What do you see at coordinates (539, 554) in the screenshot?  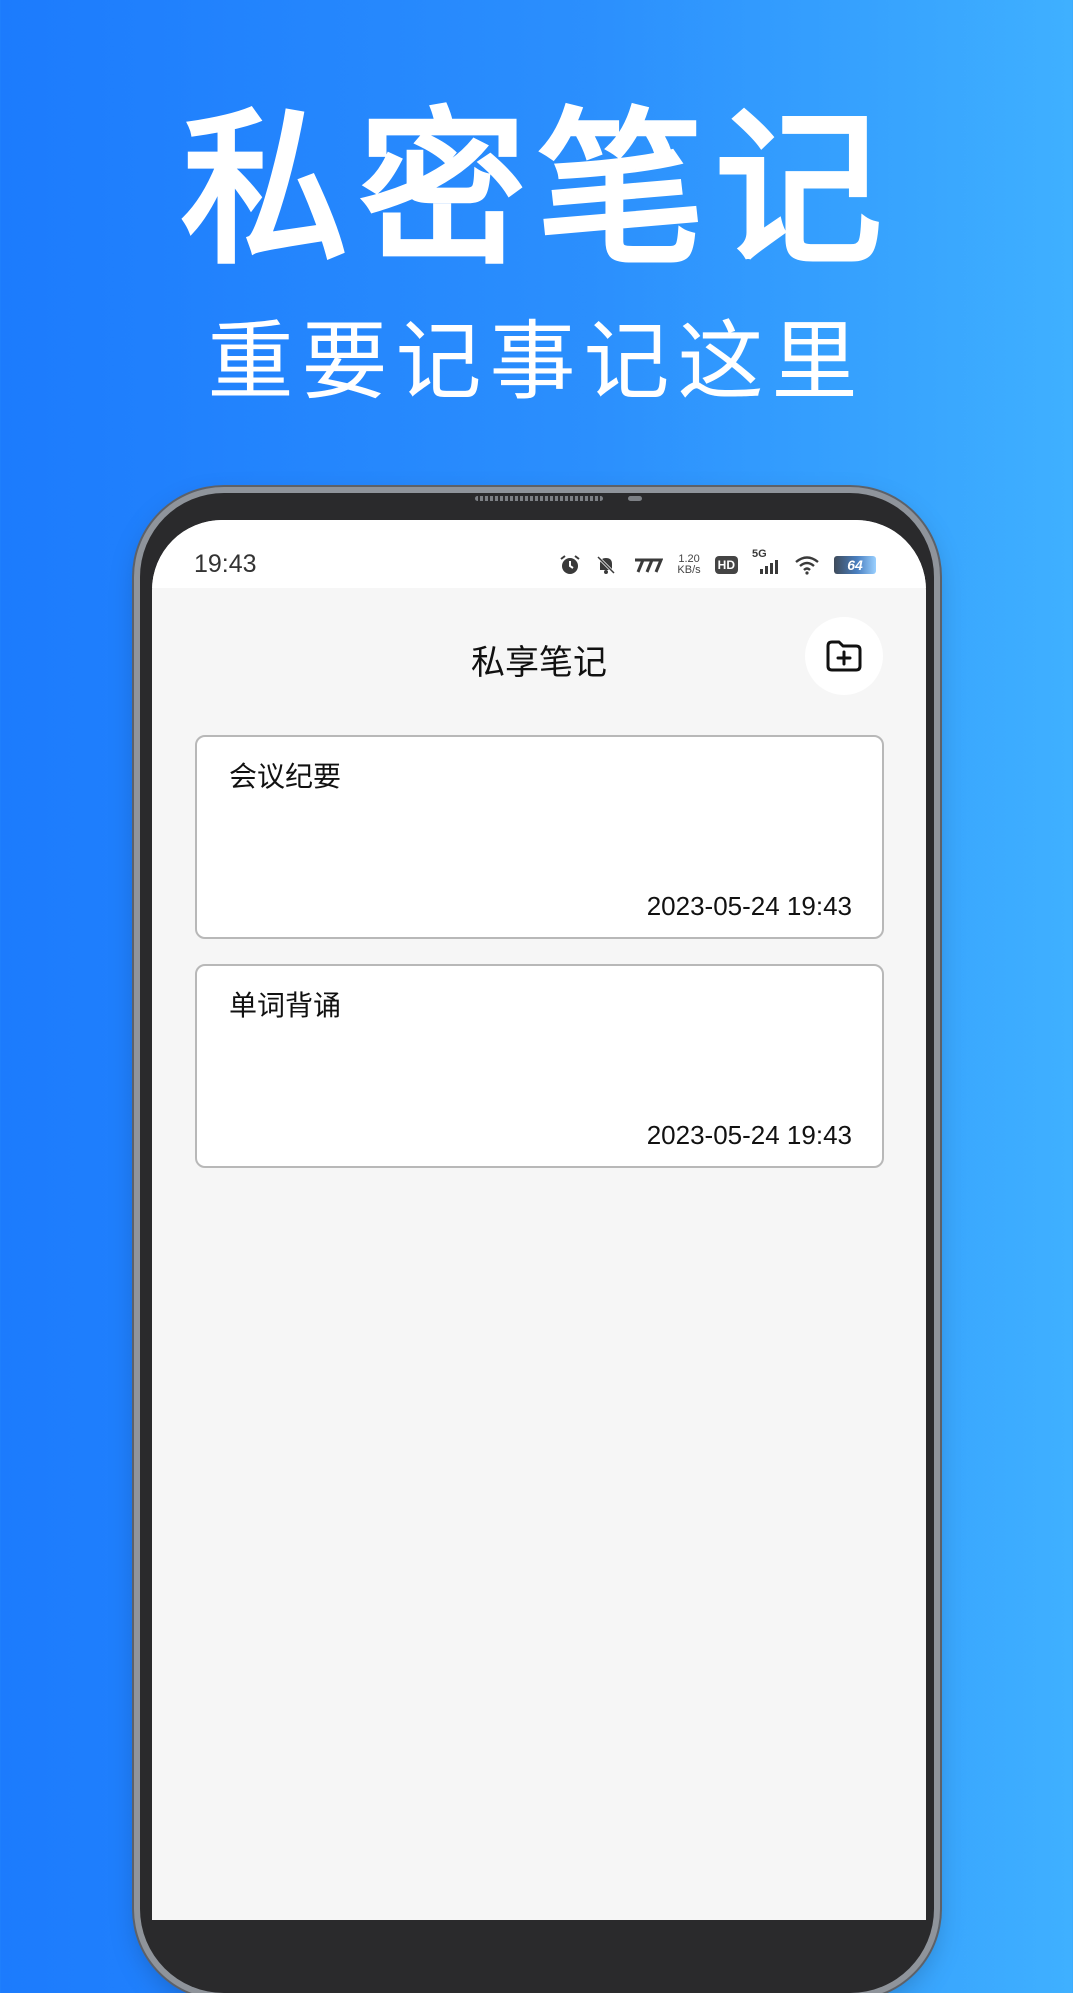 I see `status-bar: 19:43 1.20 KB/s HD 5G 64` at bounding box center [539, 554].